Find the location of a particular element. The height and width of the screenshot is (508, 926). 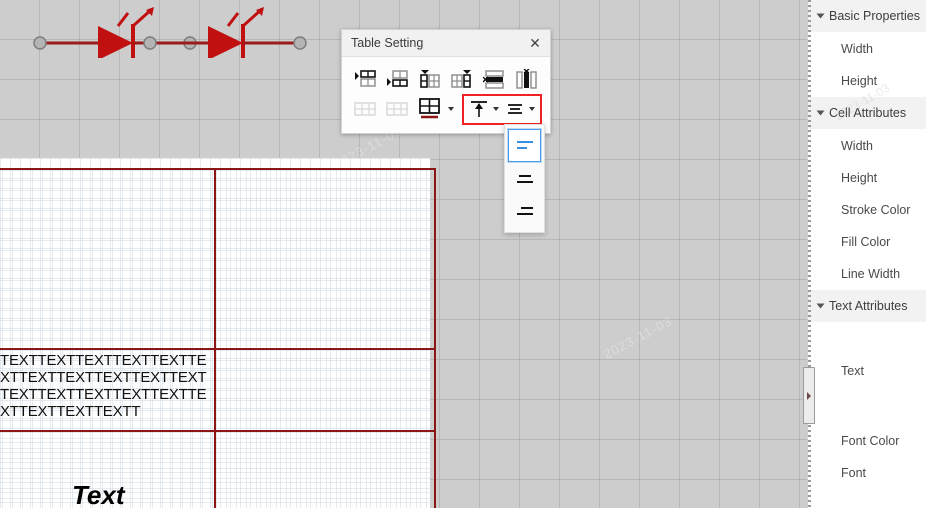

align-top-option is located at coordinates (524, 145).